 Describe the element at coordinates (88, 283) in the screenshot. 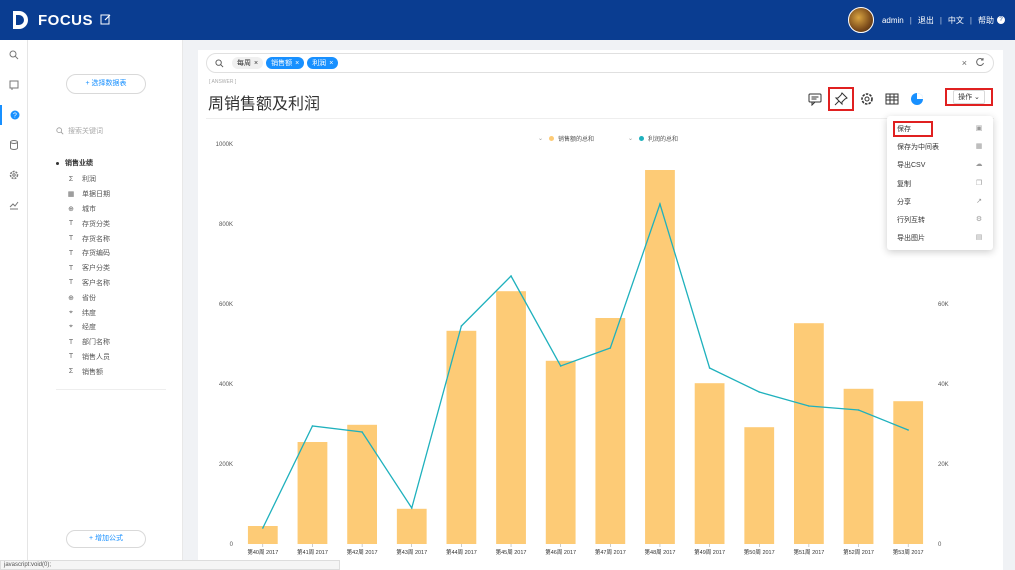

I see `field-item: T 客户名称` at that location.